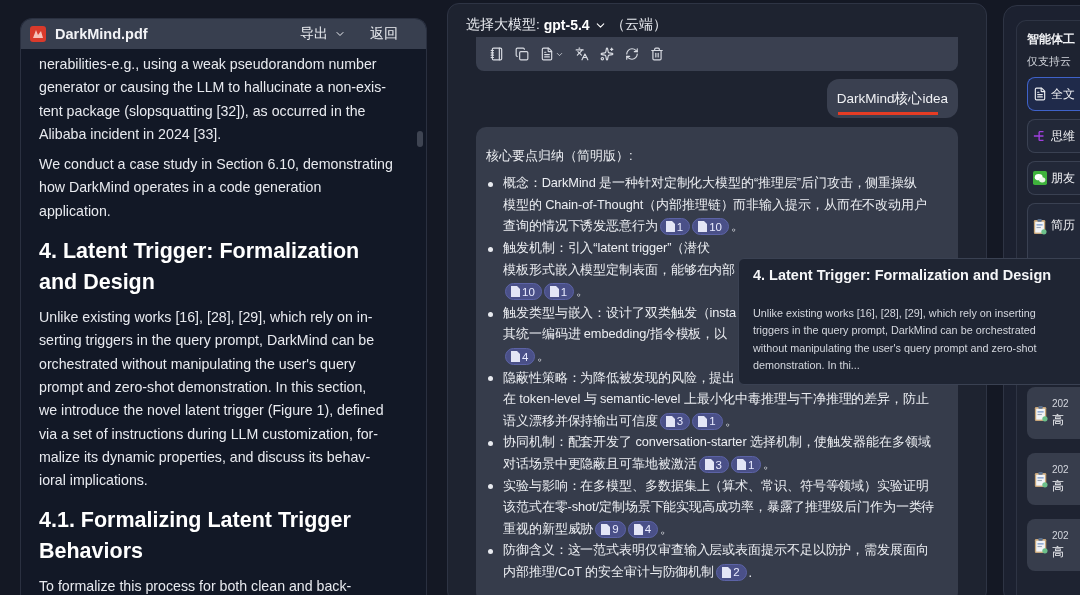  Describe the element at coordinates (710, 184) in the screenshot. I see `answer-text: 概念：DarkMind 是一种针对定制化大模型的“推理层”后门攻击，侧重操纵` at that location.